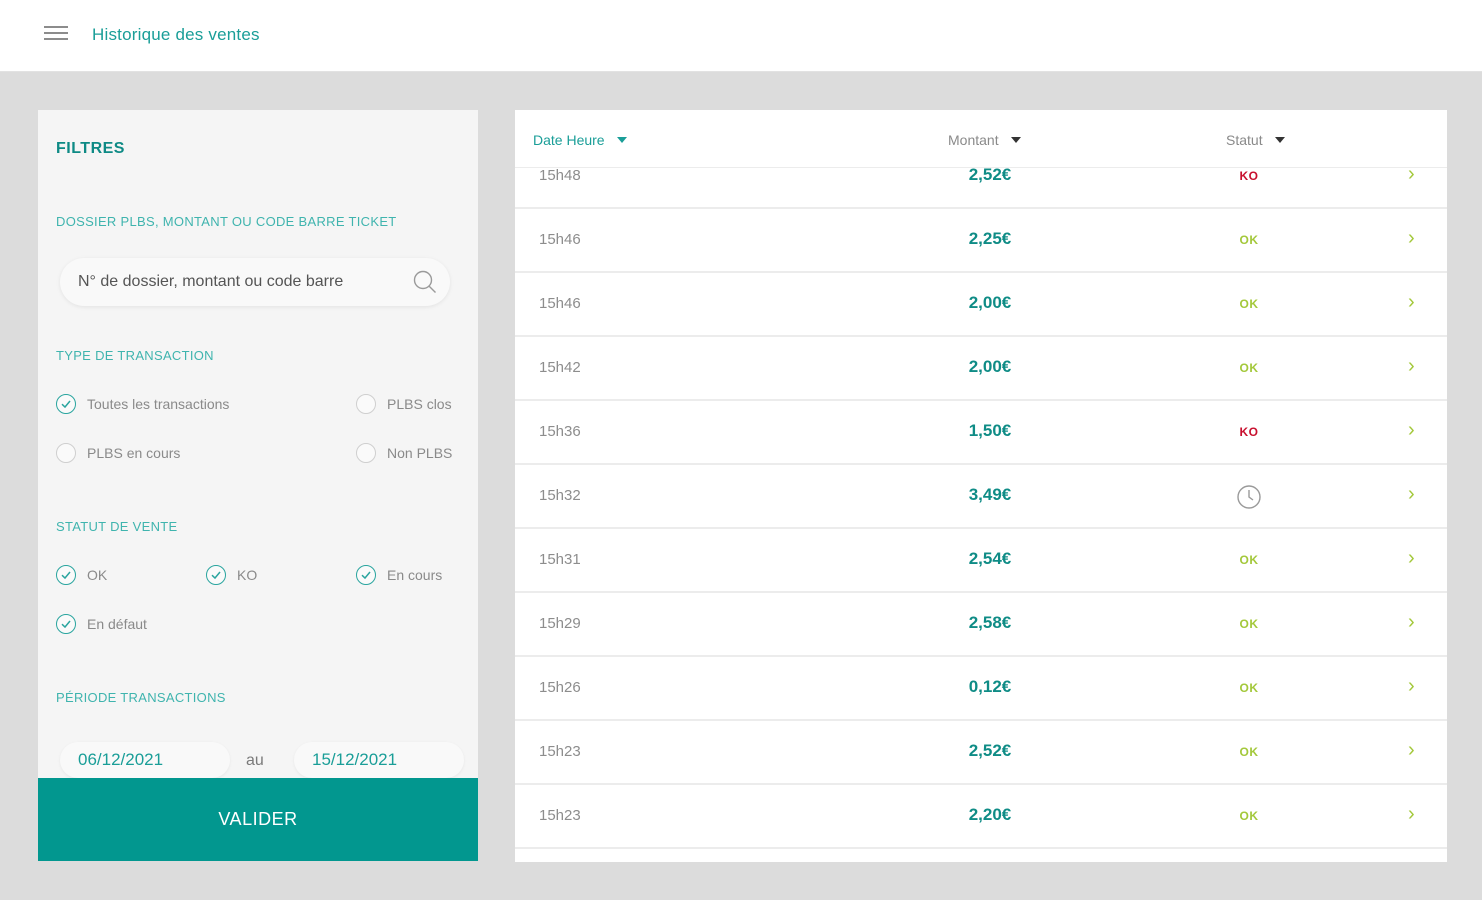  What do you see at coordinates (419, 404) in the screenshot?
I see `option-label: PLBS clos` at bounding box center [419, 404].